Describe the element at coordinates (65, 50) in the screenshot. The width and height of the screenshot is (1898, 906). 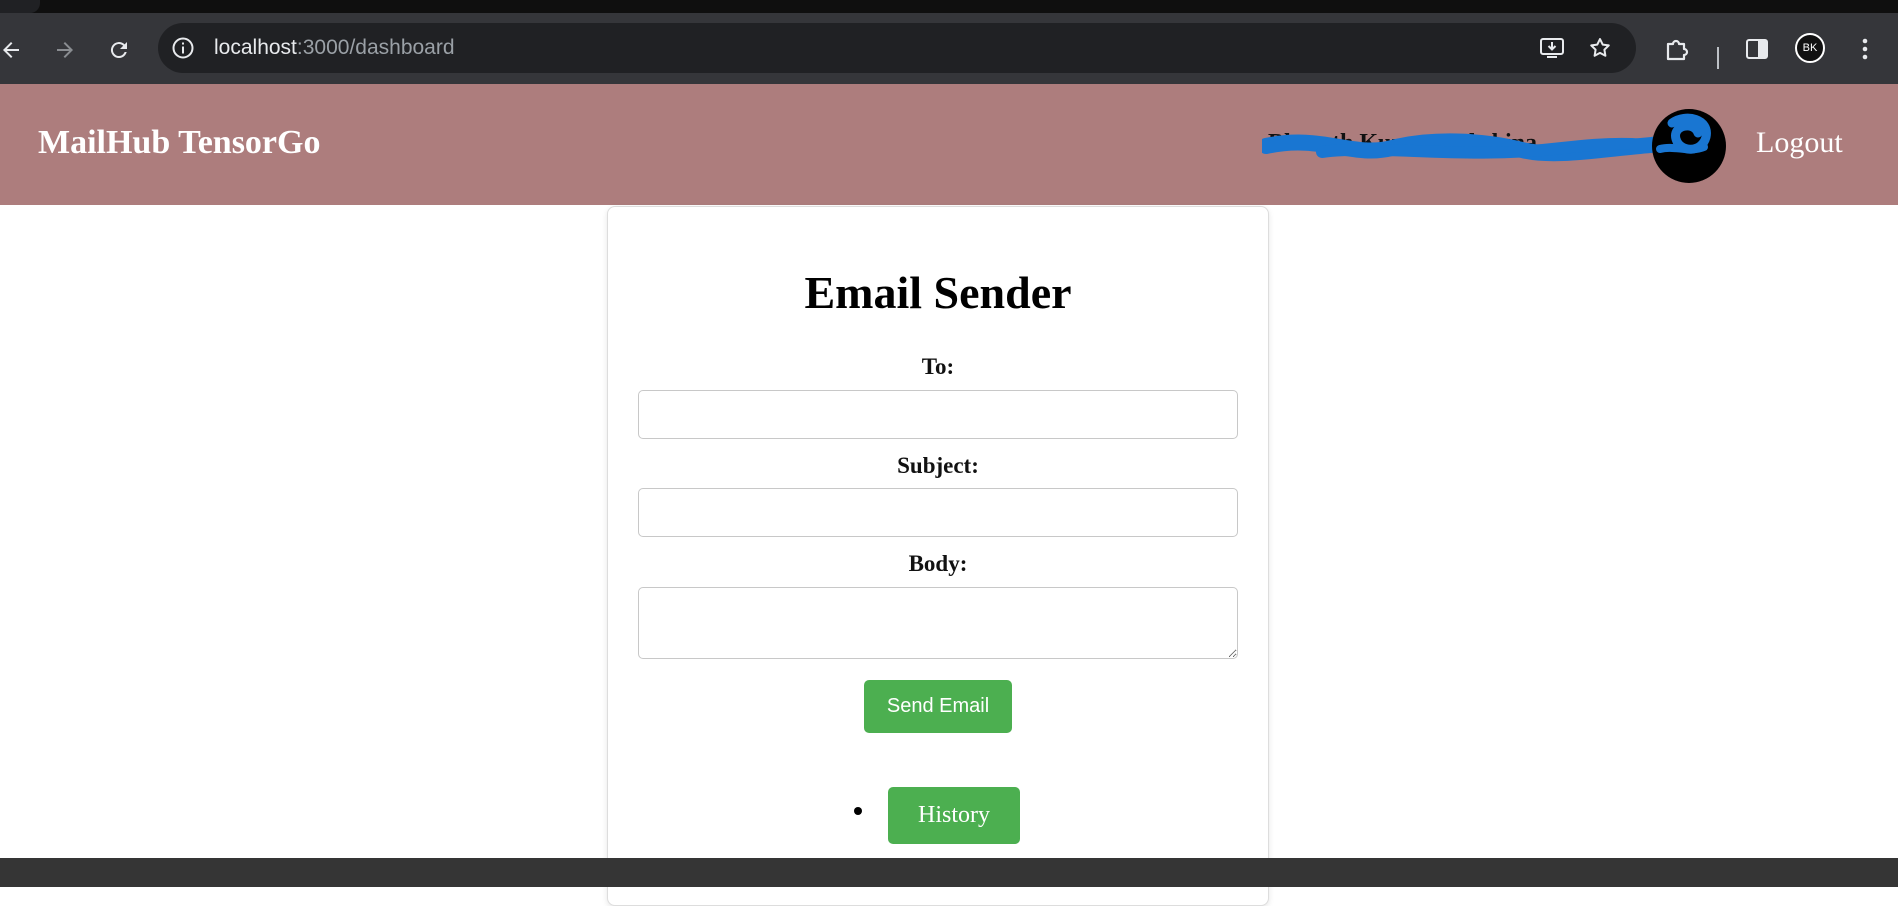
I see `forward-arrow-icon` at that location.